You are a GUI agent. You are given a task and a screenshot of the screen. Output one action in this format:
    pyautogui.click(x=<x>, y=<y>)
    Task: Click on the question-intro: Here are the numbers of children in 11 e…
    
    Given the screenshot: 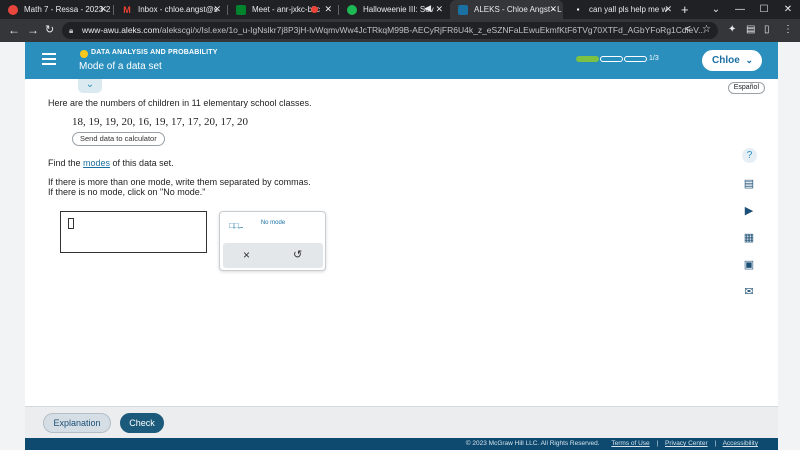 What is the action you would take?
    pyautogui.click(x=180, y=103)
    